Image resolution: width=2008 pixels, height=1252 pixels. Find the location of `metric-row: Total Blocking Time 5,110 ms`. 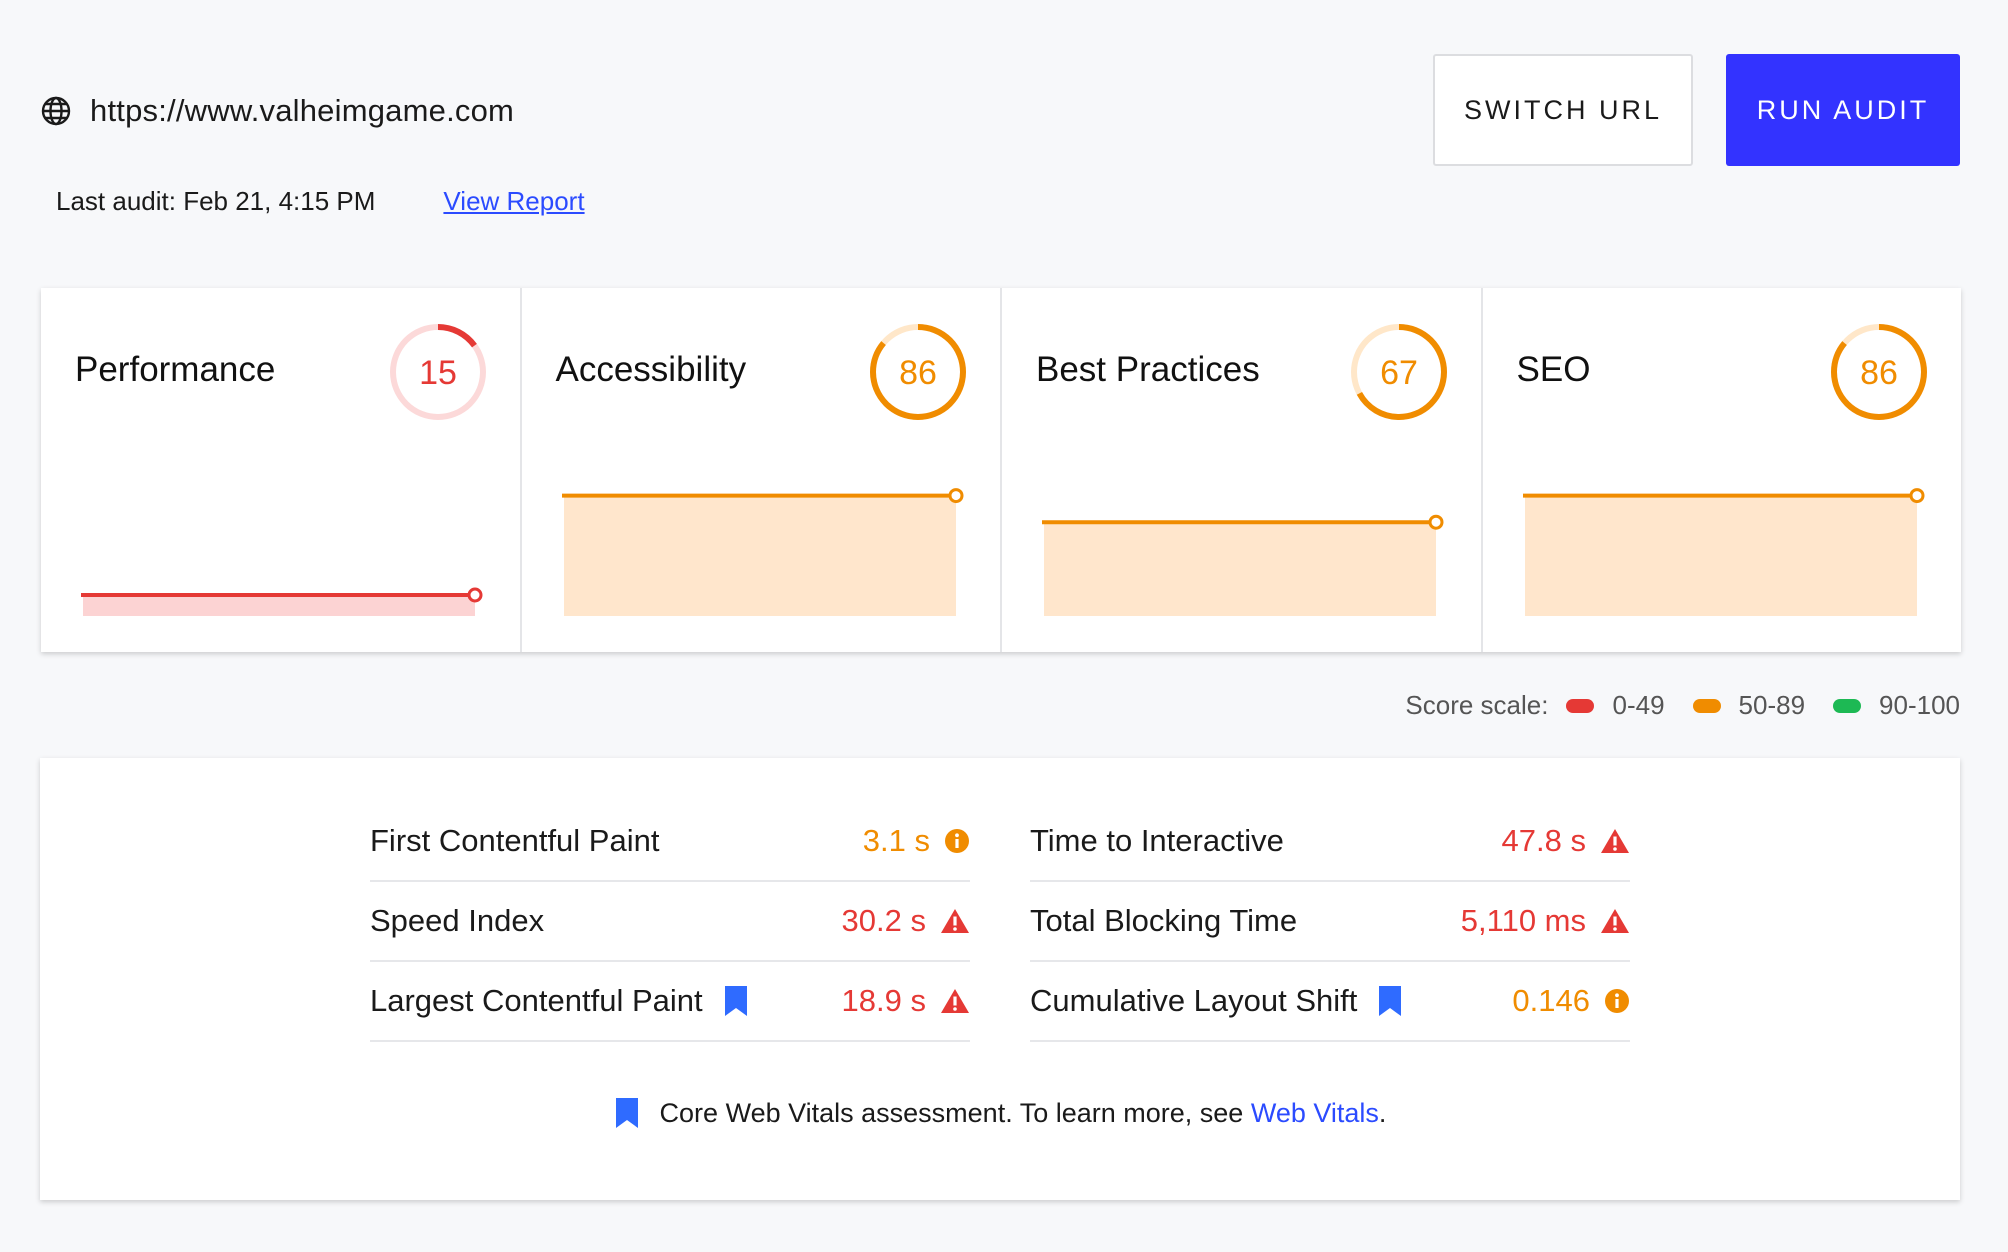

metric-row: Total Blocking Time 5,110 ms is located at coordinates (1330, 922).